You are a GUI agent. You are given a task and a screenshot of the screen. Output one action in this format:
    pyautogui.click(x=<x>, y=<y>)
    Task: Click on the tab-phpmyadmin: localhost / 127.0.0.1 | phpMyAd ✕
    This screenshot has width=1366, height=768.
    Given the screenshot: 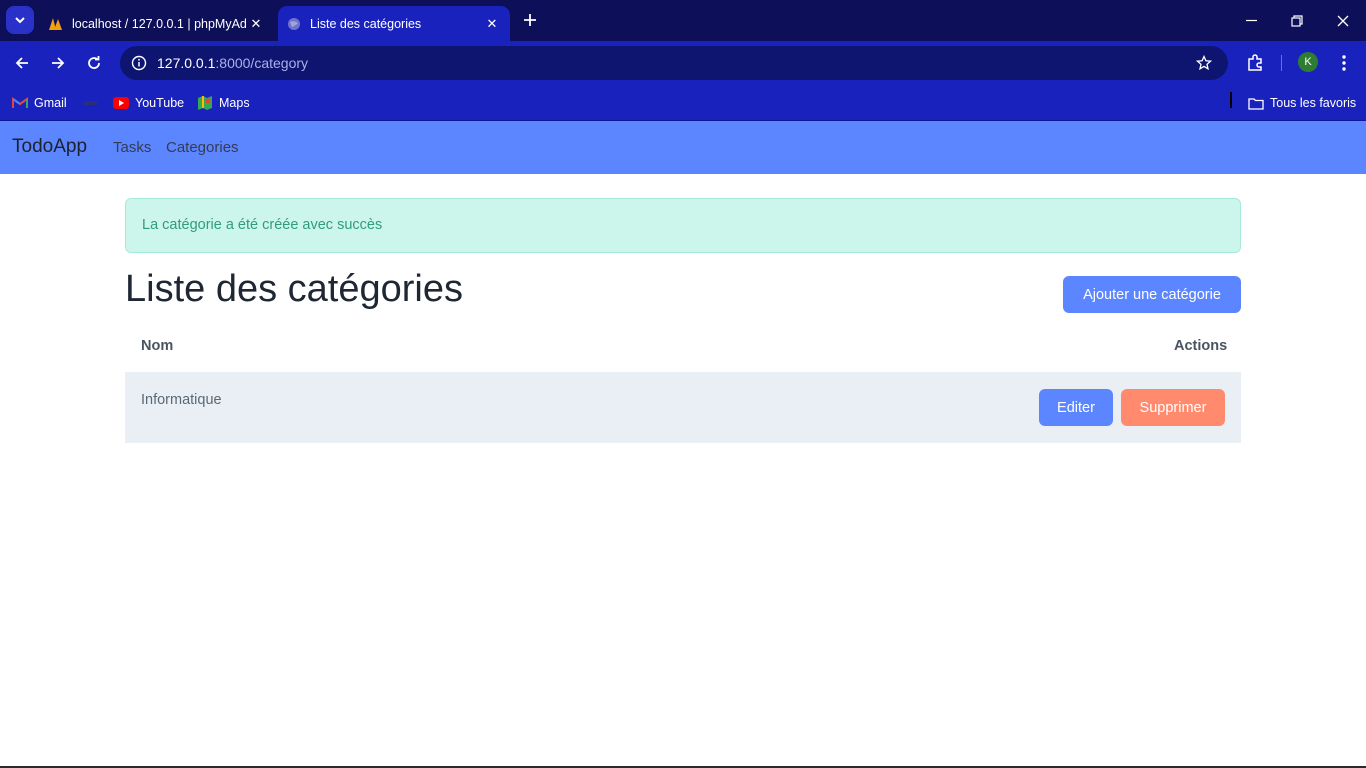 What is the action you would take?
    pyautogui.click(x=157, y=23)
    